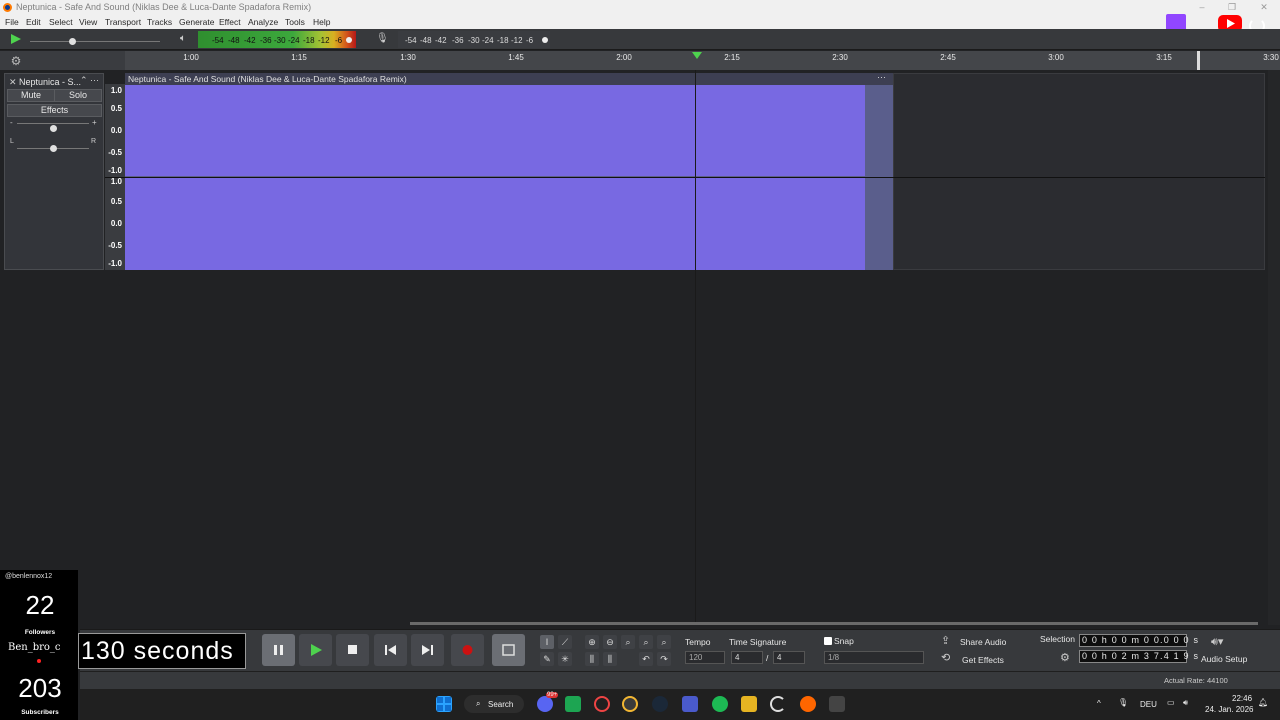  Describe the element at coordinates (664, 659) in the screenshot. I see `redo-icon: ↷` at that location.